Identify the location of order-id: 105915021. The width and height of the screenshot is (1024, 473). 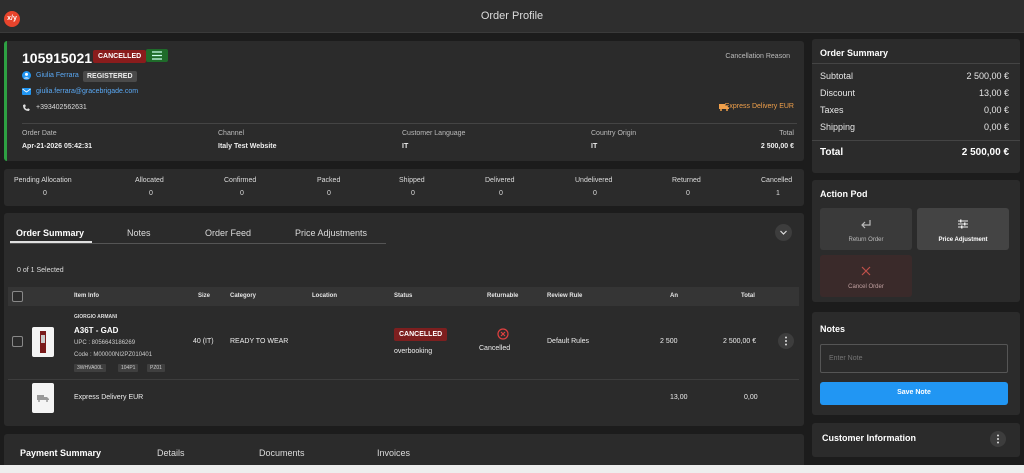
(57, 58).